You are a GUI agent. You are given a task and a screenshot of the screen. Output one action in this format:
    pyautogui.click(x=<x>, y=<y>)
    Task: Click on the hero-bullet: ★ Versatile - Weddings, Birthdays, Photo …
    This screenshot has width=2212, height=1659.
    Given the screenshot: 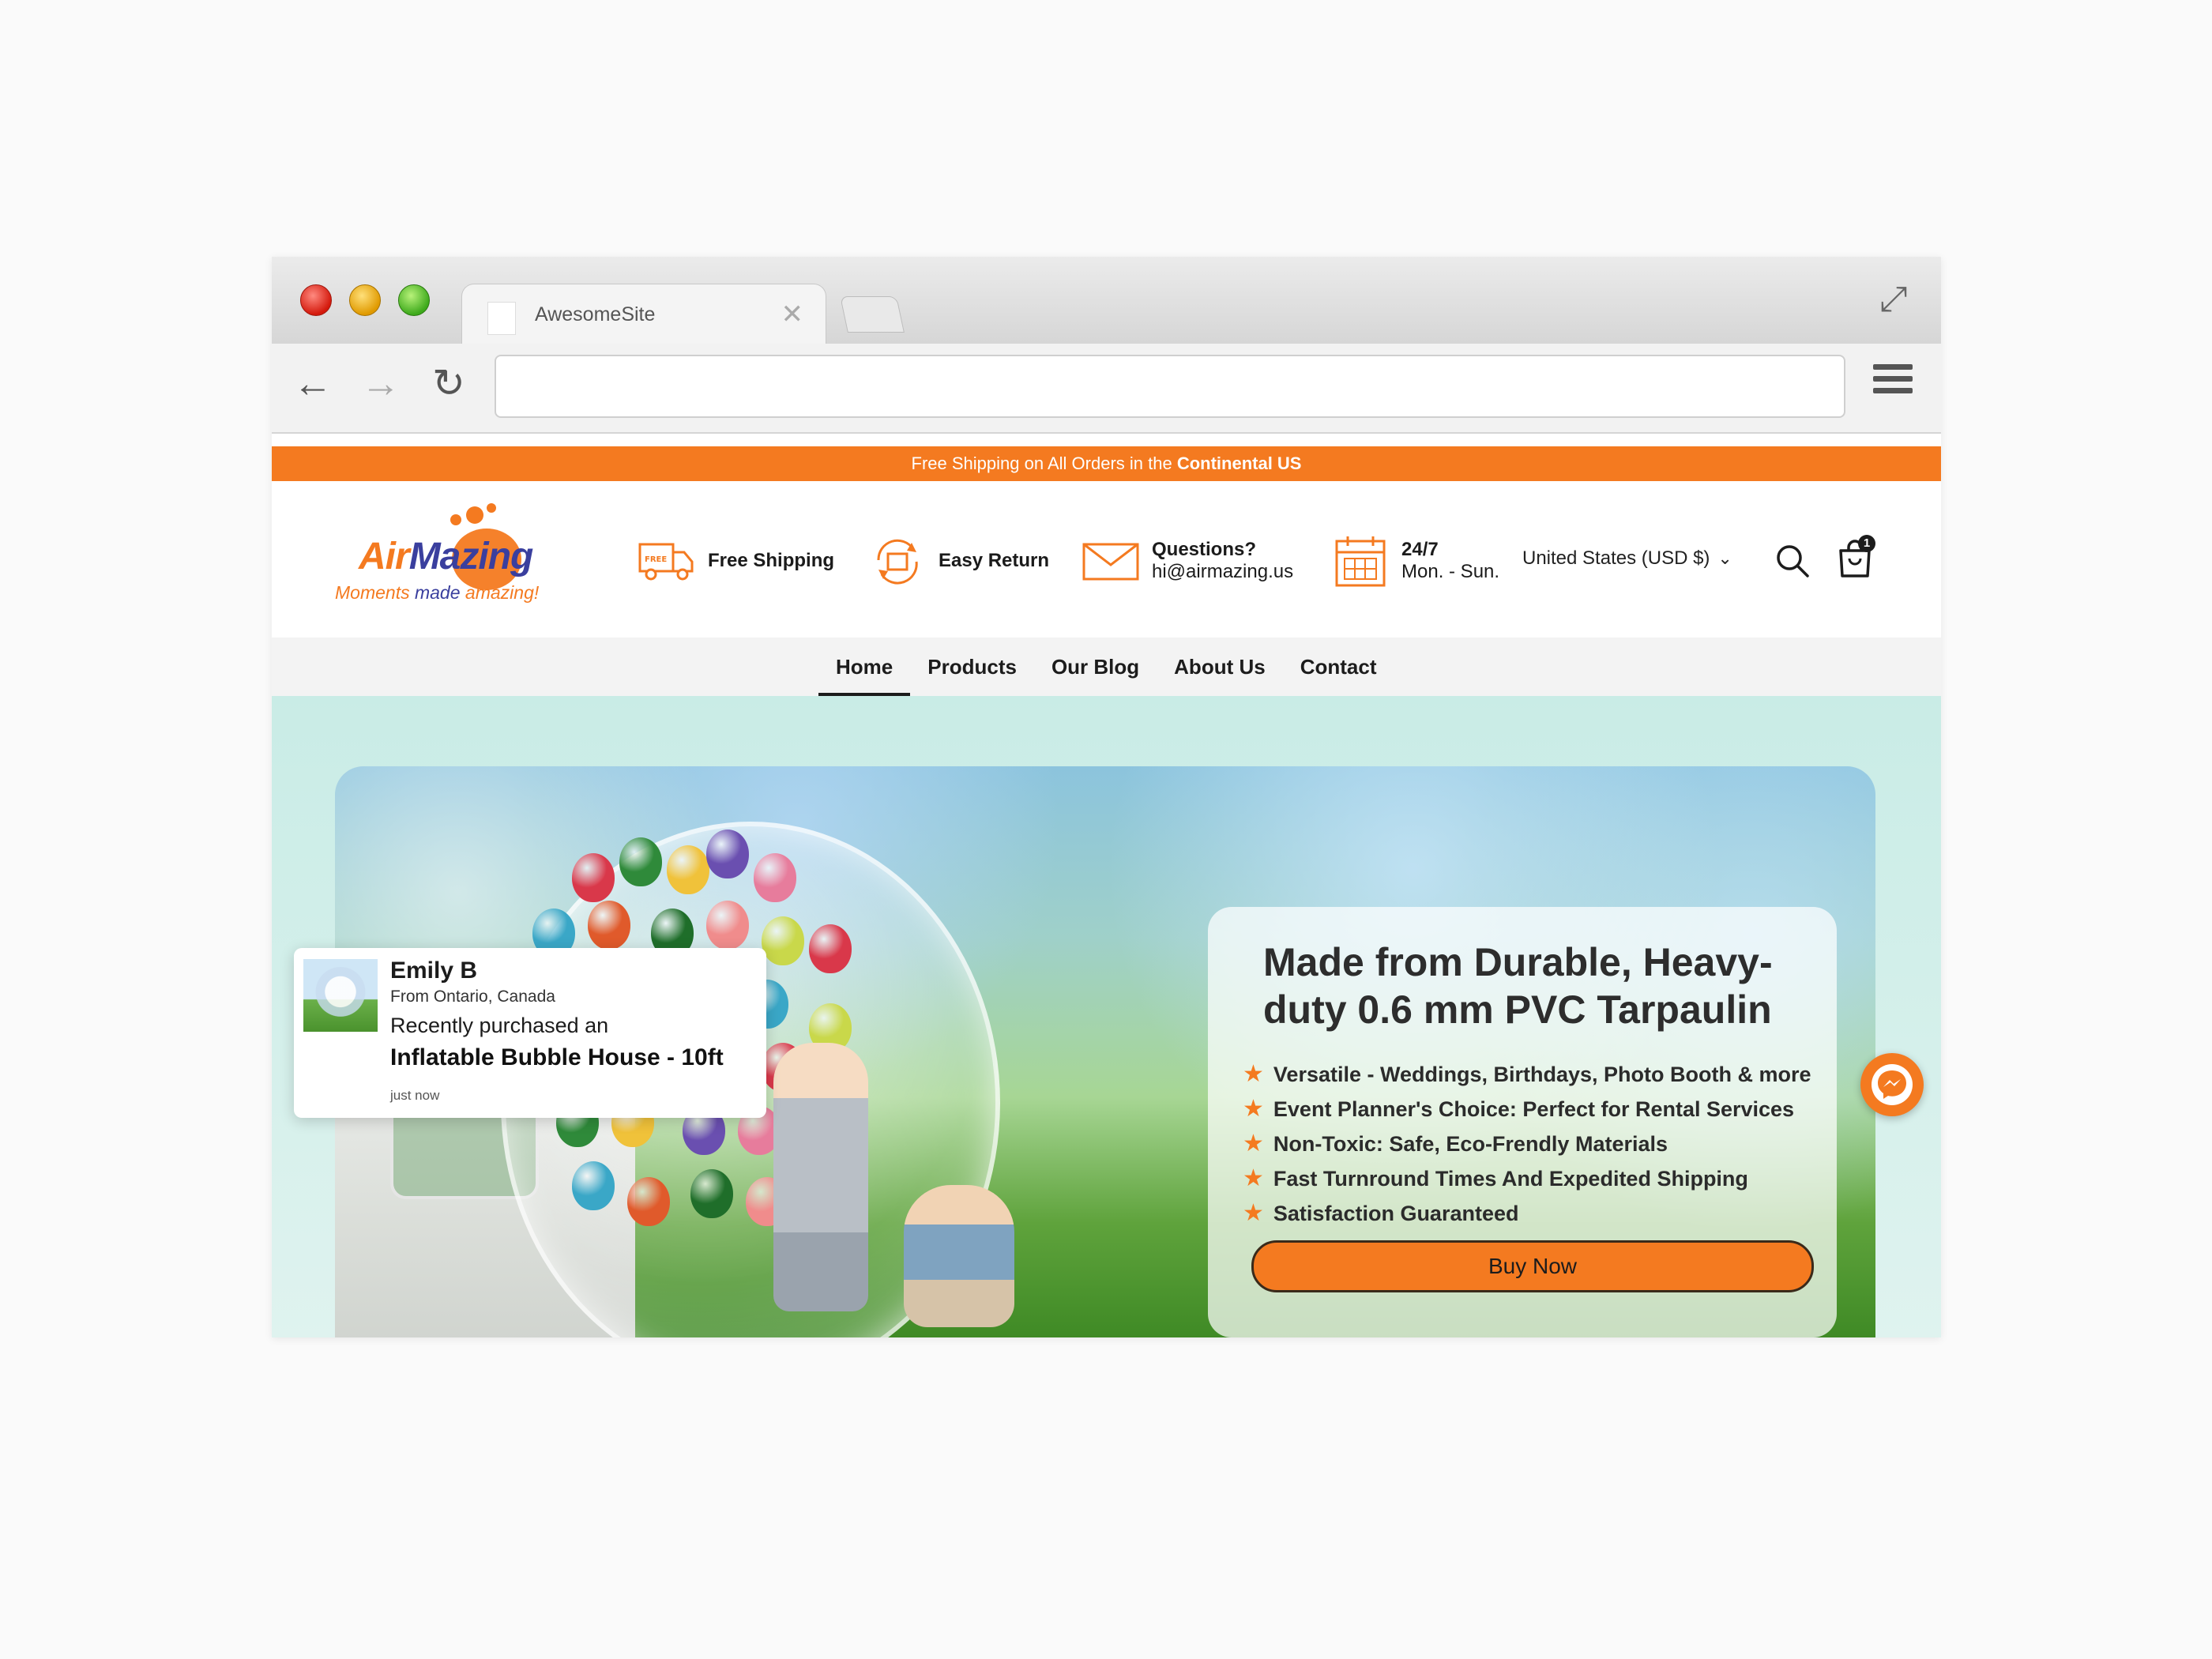 What is the action you would take?
    pyautogui.click(x=1527, y=1074)
    